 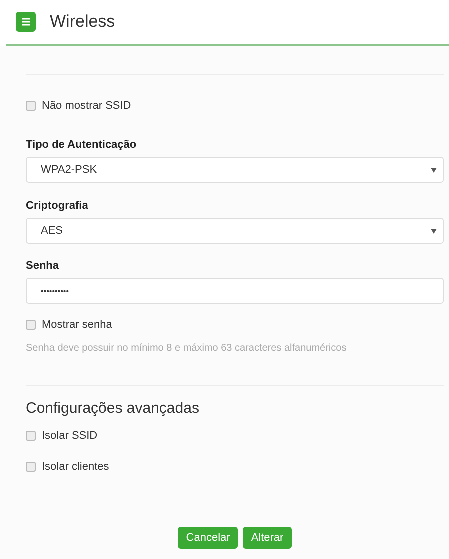 What do you see at coordinates (76, 467) in the screenshot?
I see `checkbox-label: Isolar clientes` at bounding box center [76, 467].